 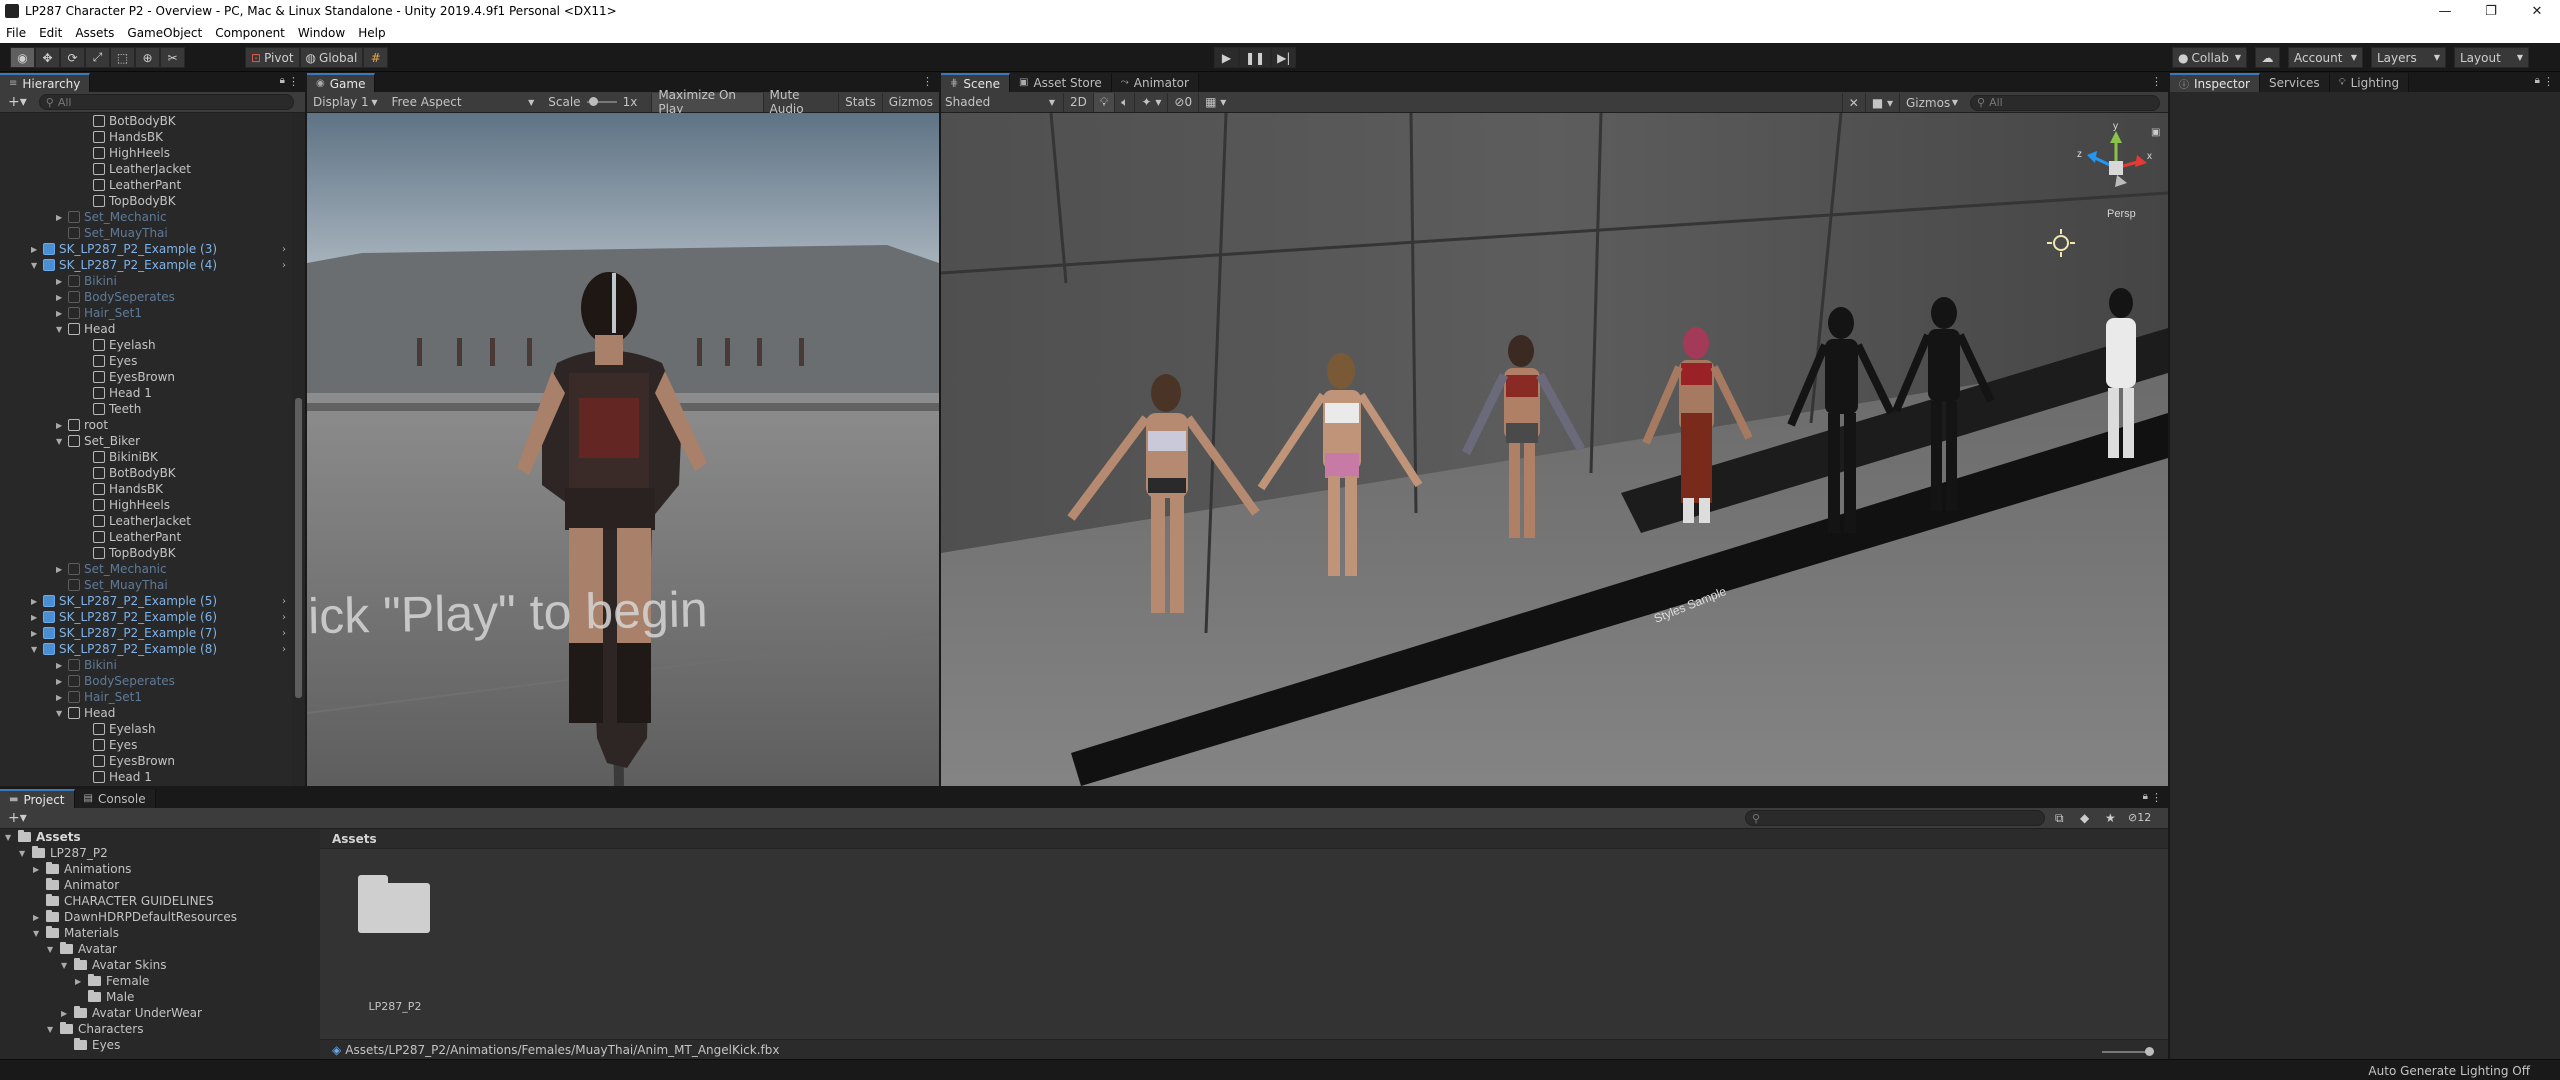 What do you see at coordinates (341, 82) in the screenshot?
I see `tab-game: ◉ Game` at bounding box center [341, 82].